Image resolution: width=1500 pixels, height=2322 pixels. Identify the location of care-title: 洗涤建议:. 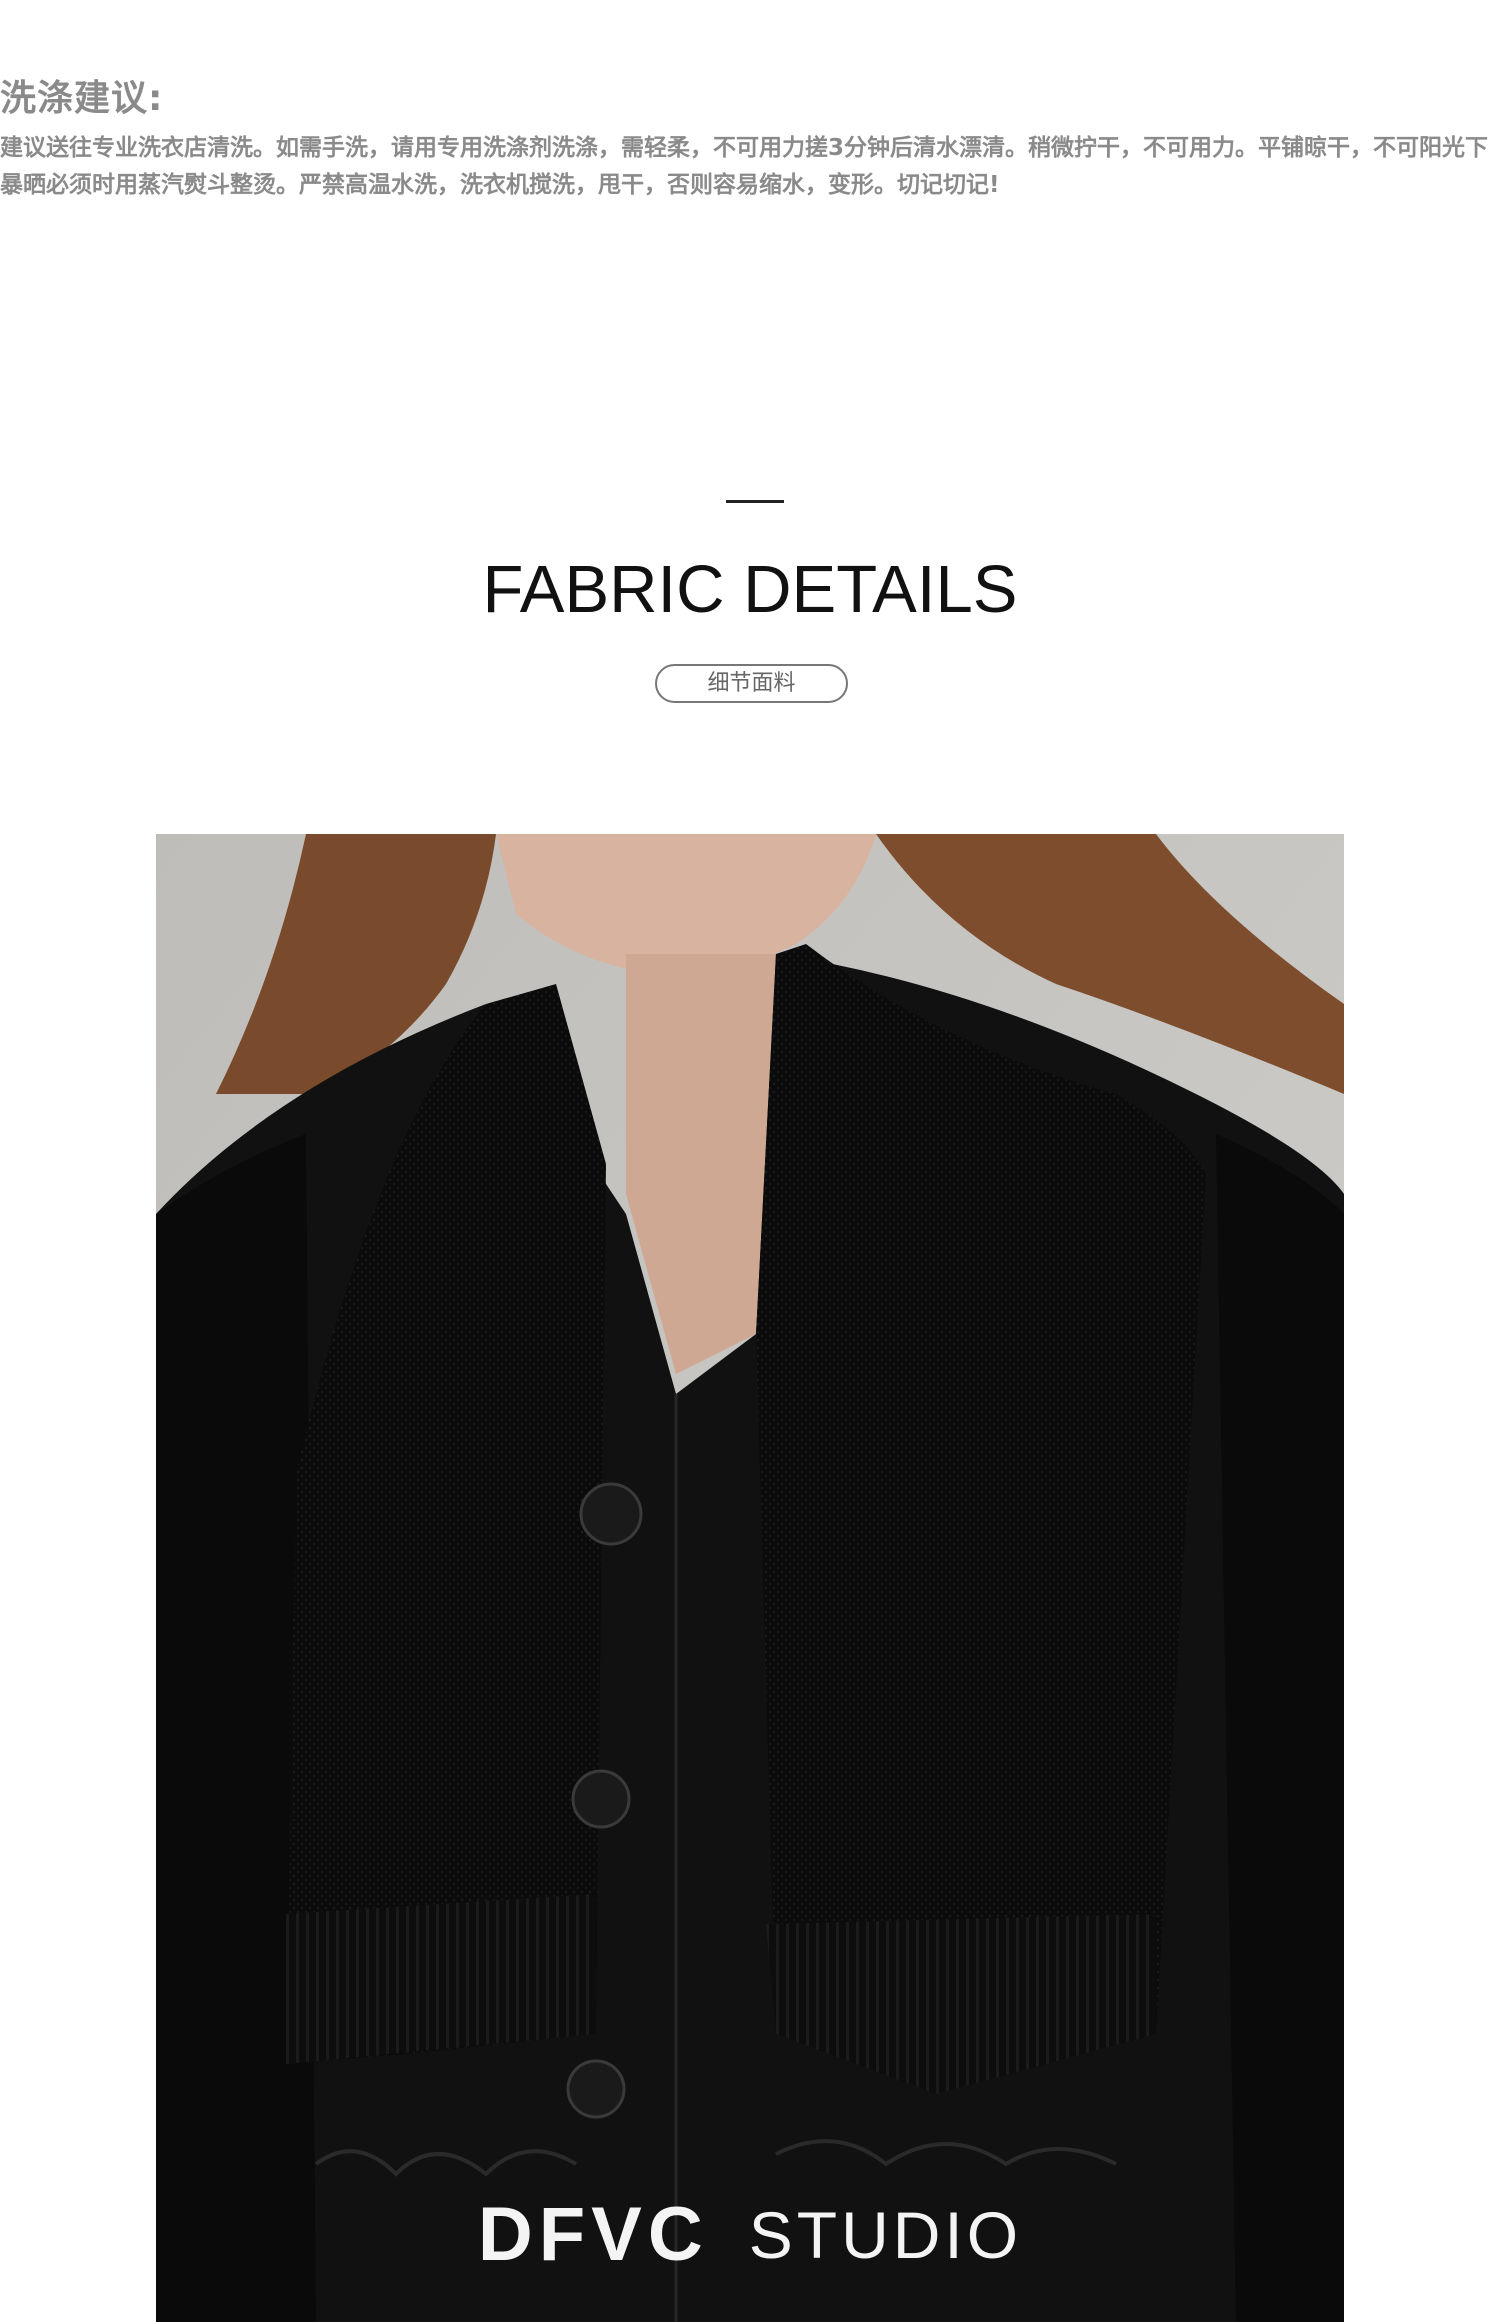
(82, 98).